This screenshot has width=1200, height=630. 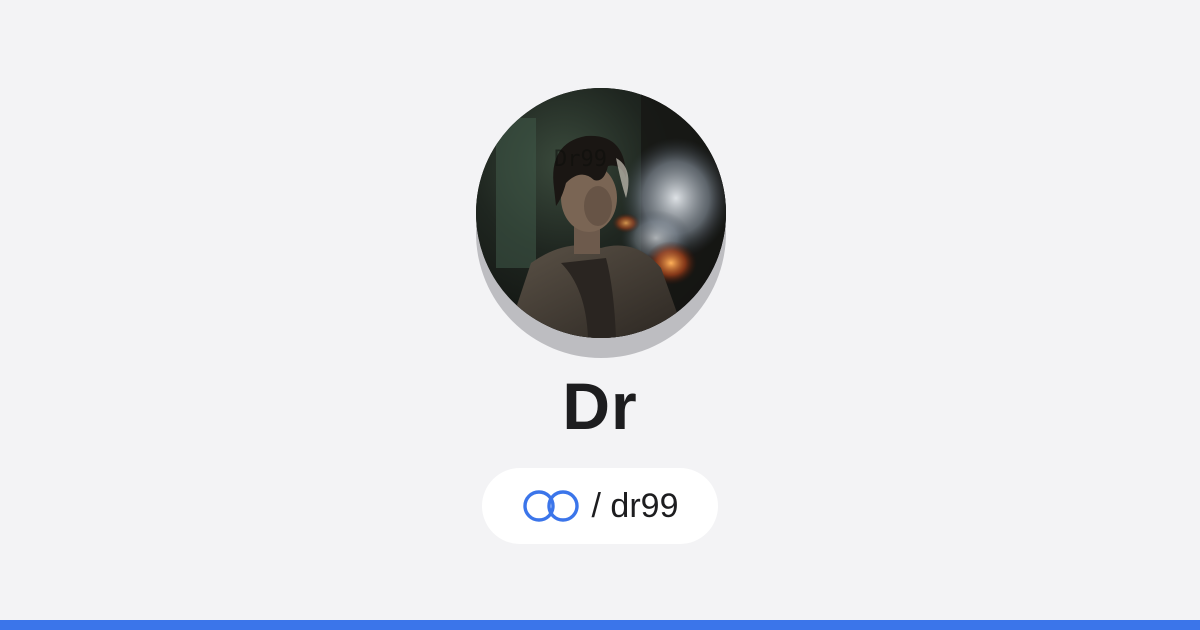 What do you see at coordinates (600, 406) in the screenshot?
I see `display-name: Dr` at bounding box center [600, 406].